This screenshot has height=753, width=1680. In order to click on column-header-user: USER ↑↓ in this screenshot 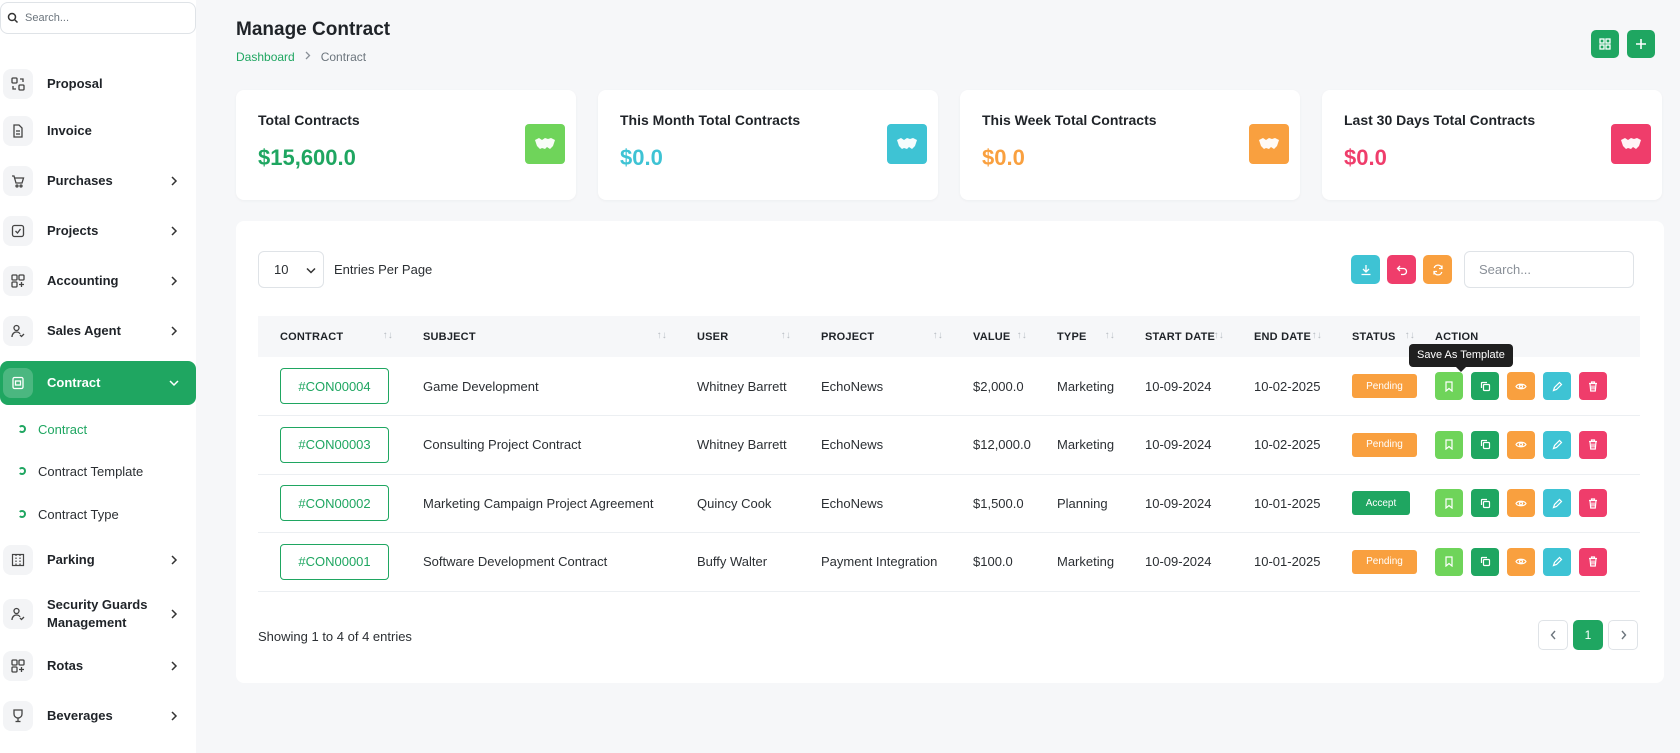, I will do `click(737, 336)`.